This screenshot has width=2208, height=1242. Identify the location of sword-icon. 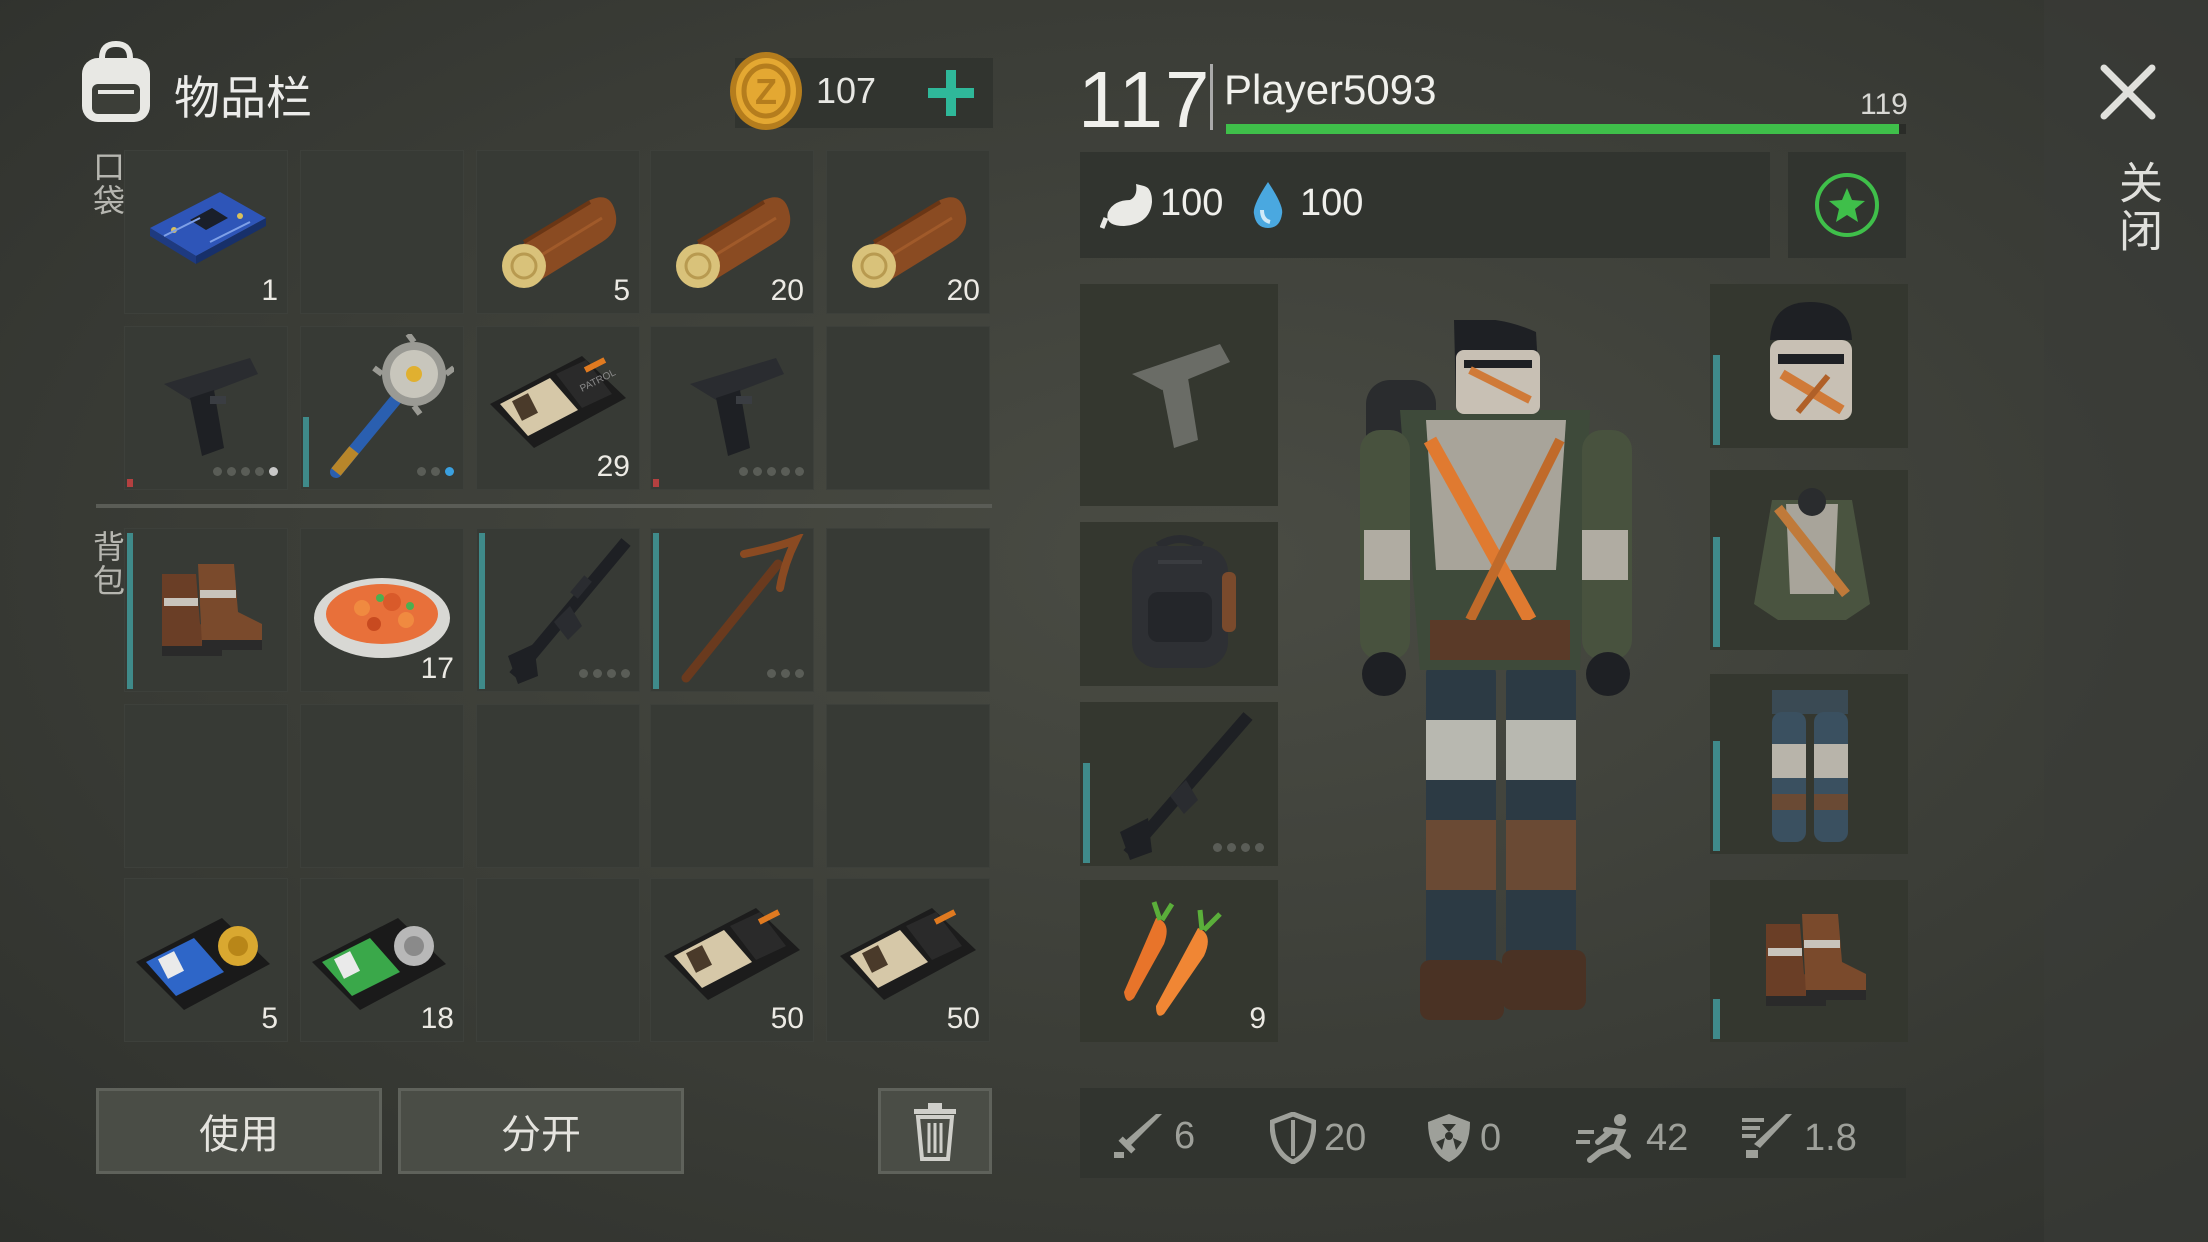
(1139, 1136).